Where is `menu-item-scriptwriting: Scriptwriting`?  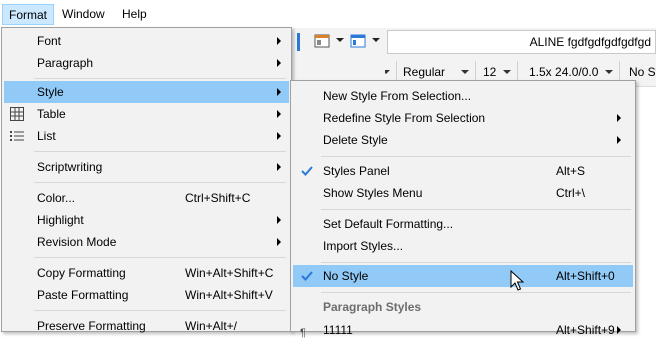 menu-item-scriptwriting: Scriptwriting is located at coordinates (146, 167).